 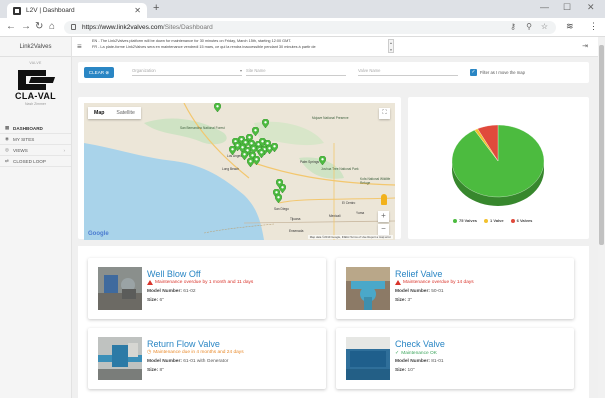 I want to click on model-value: 50-01, so click(x=437, y=291).